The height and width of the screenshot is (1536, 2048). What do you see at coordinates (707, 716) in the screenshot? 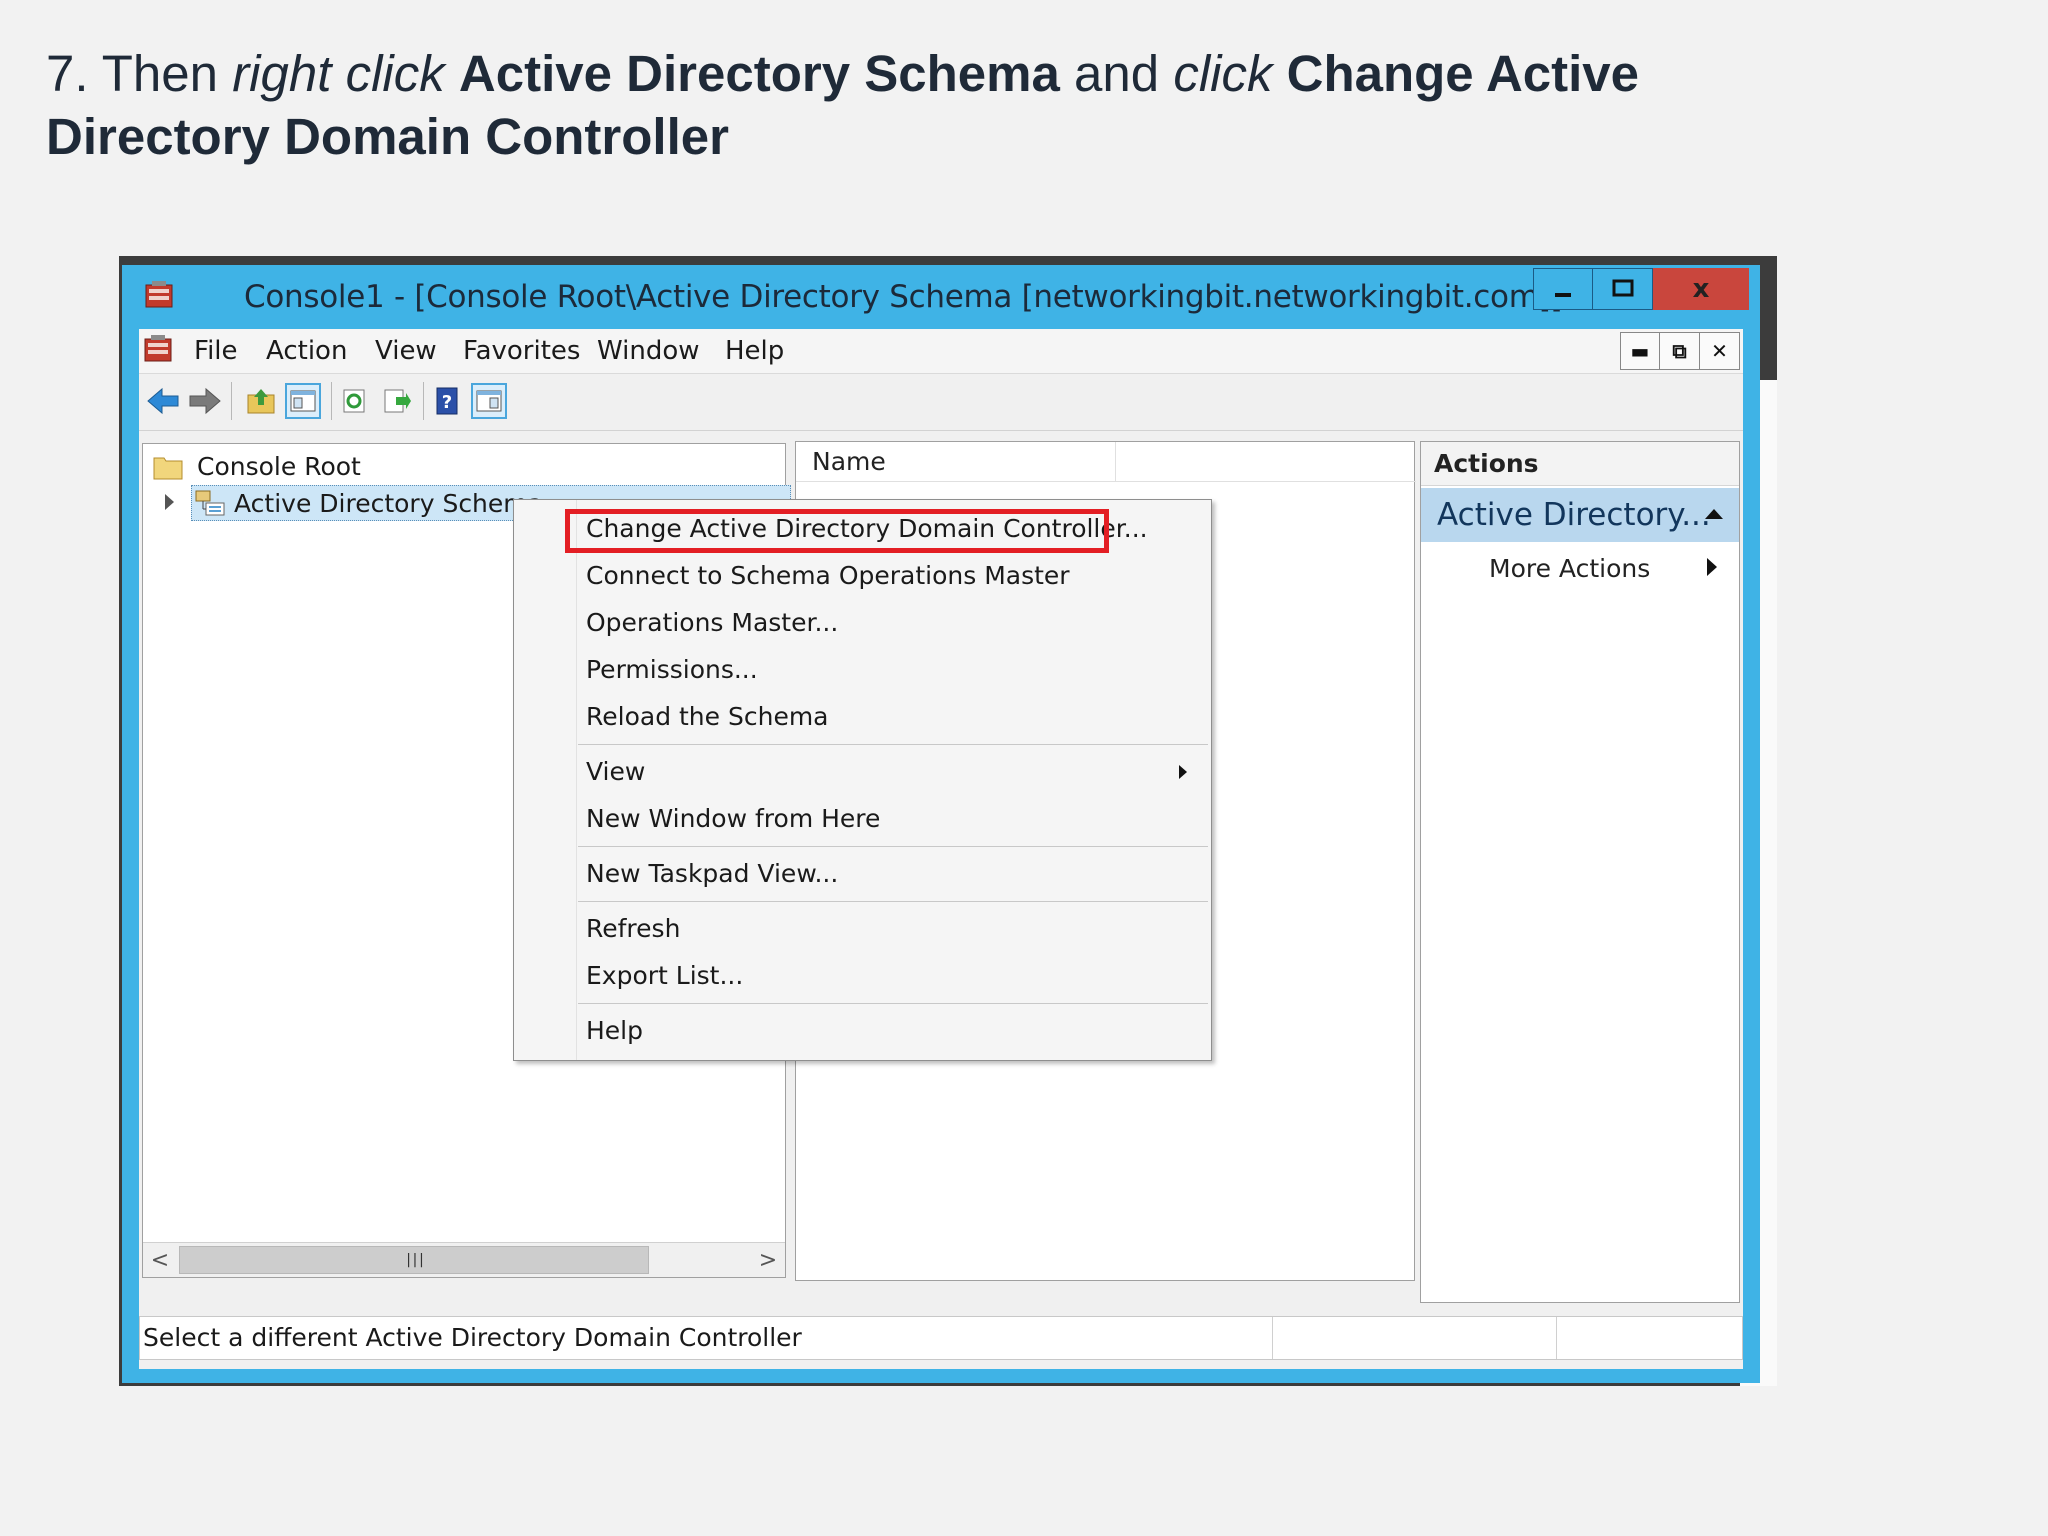
I see `menu-item-reload-schema: Reload the Schema` at bounding box center [707, 716].